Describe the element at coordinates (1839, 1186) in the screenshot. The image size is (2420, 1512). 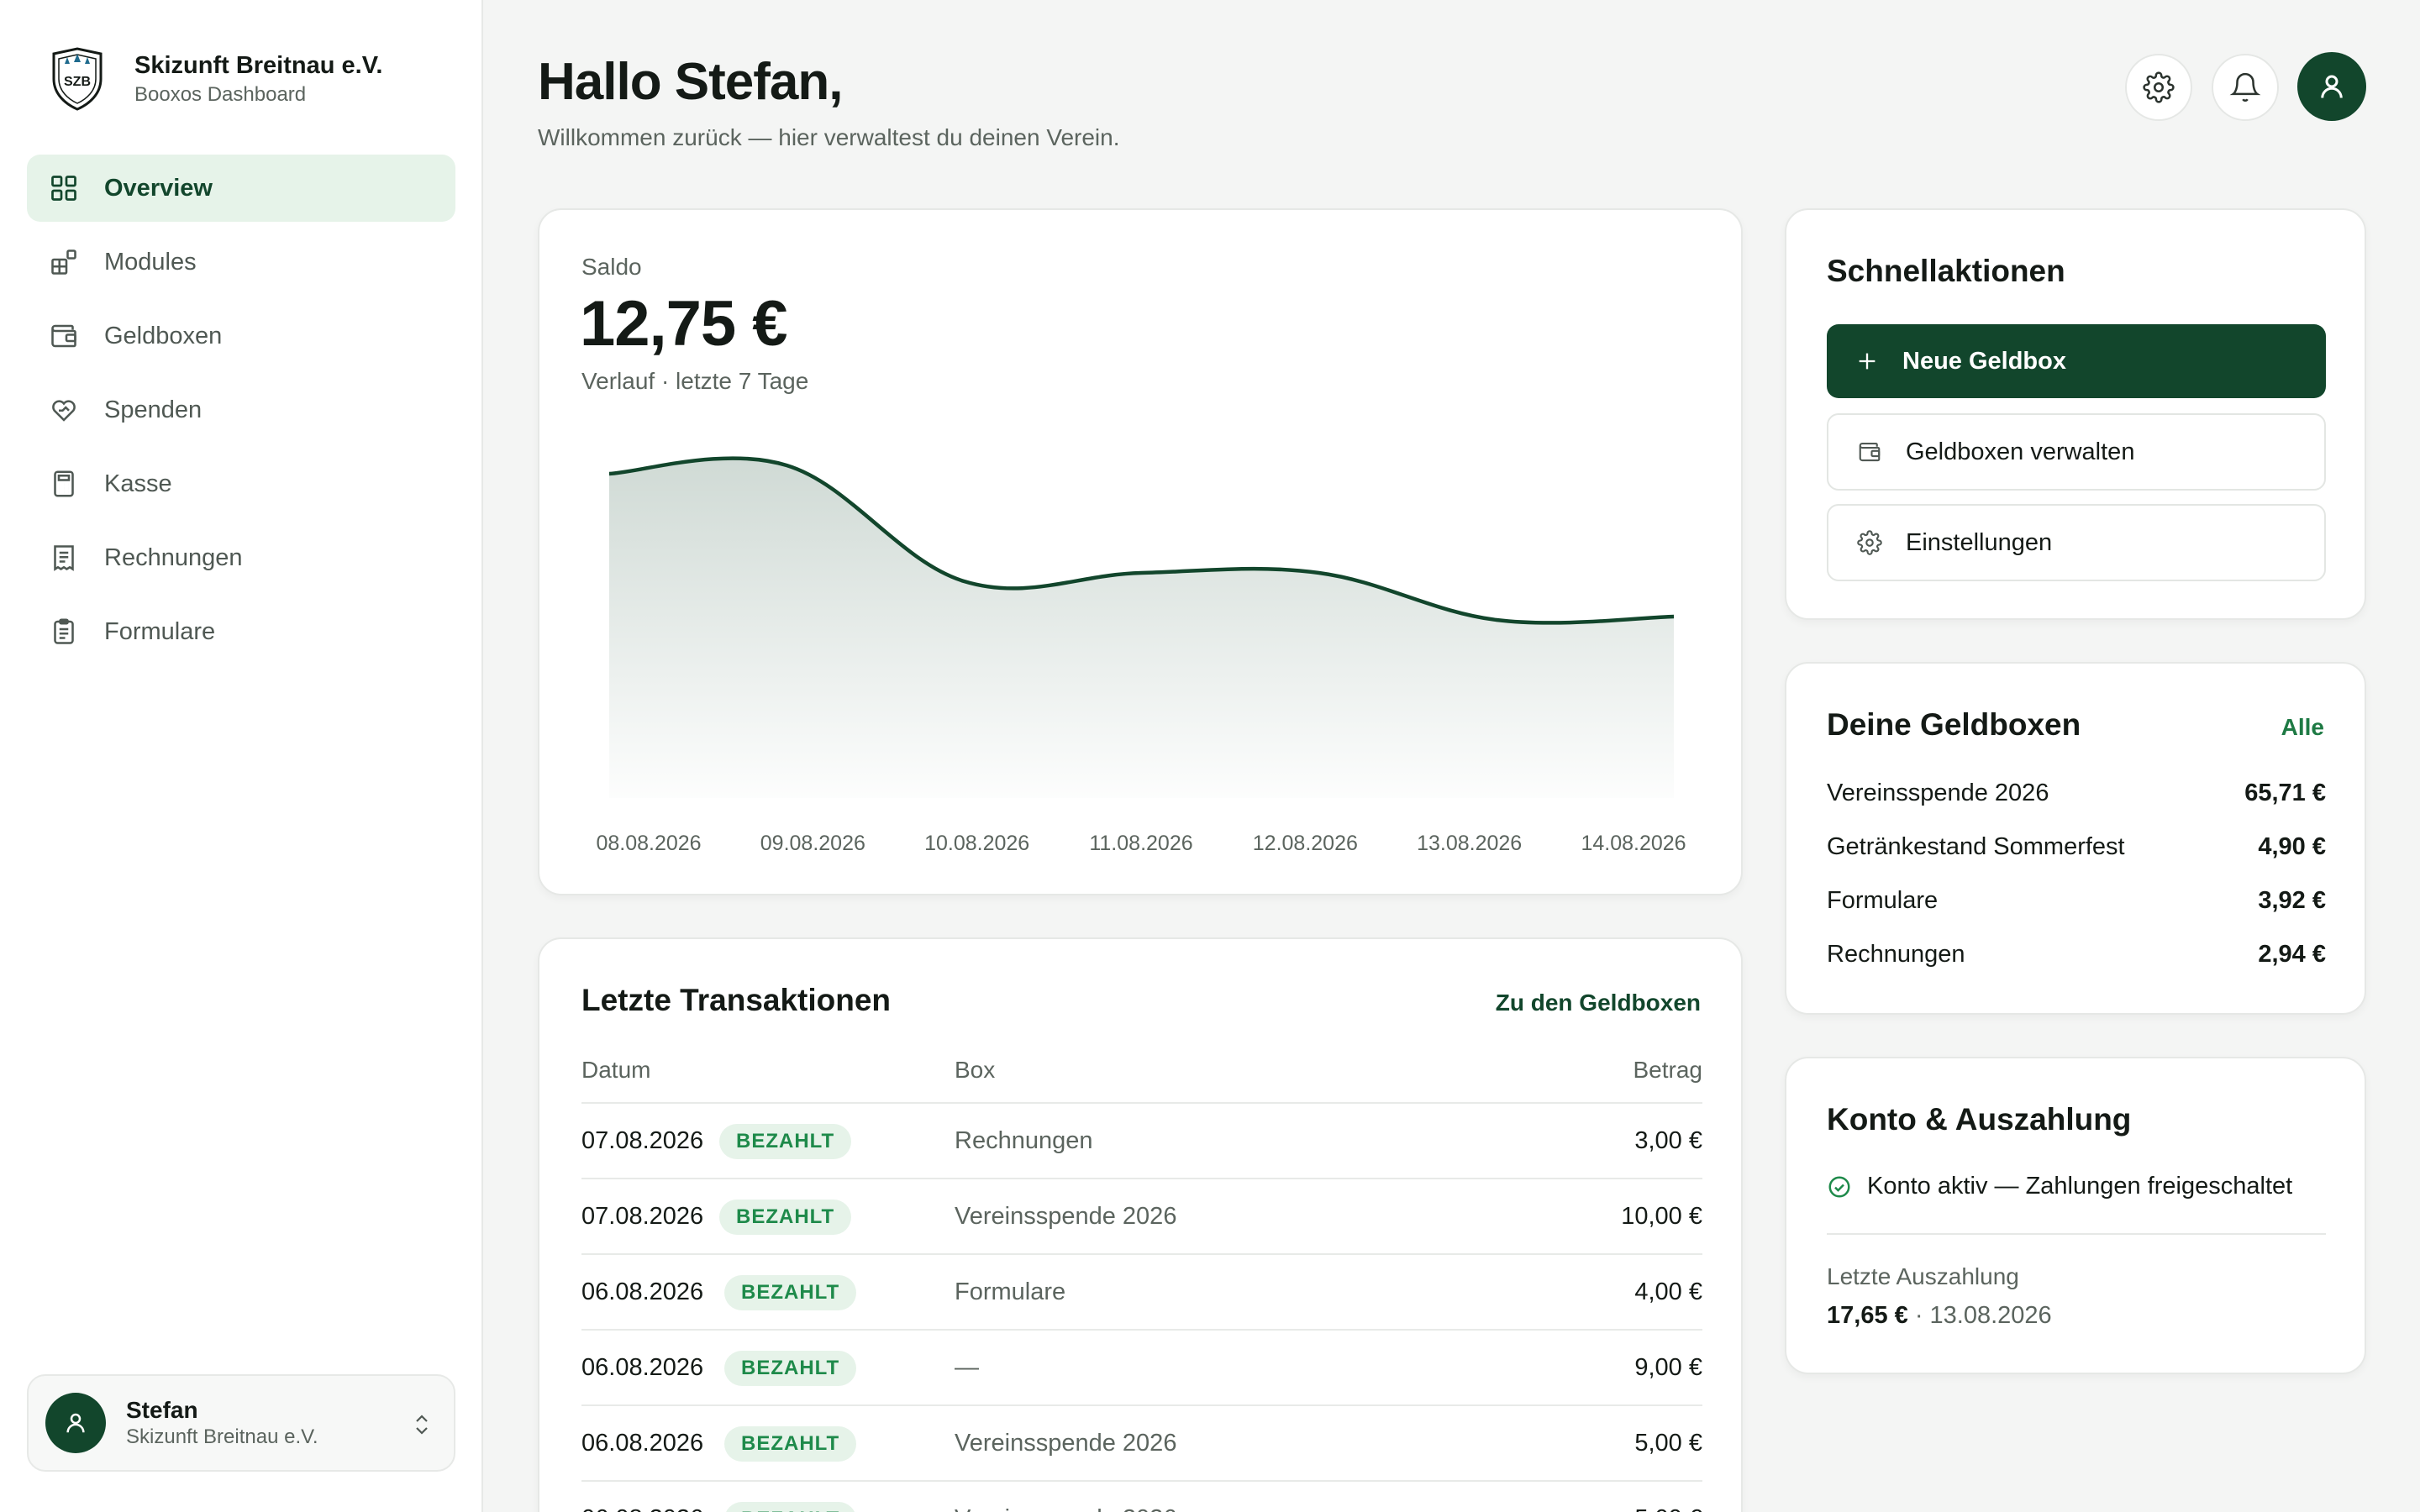
I see `check-circle-icon` at that location.